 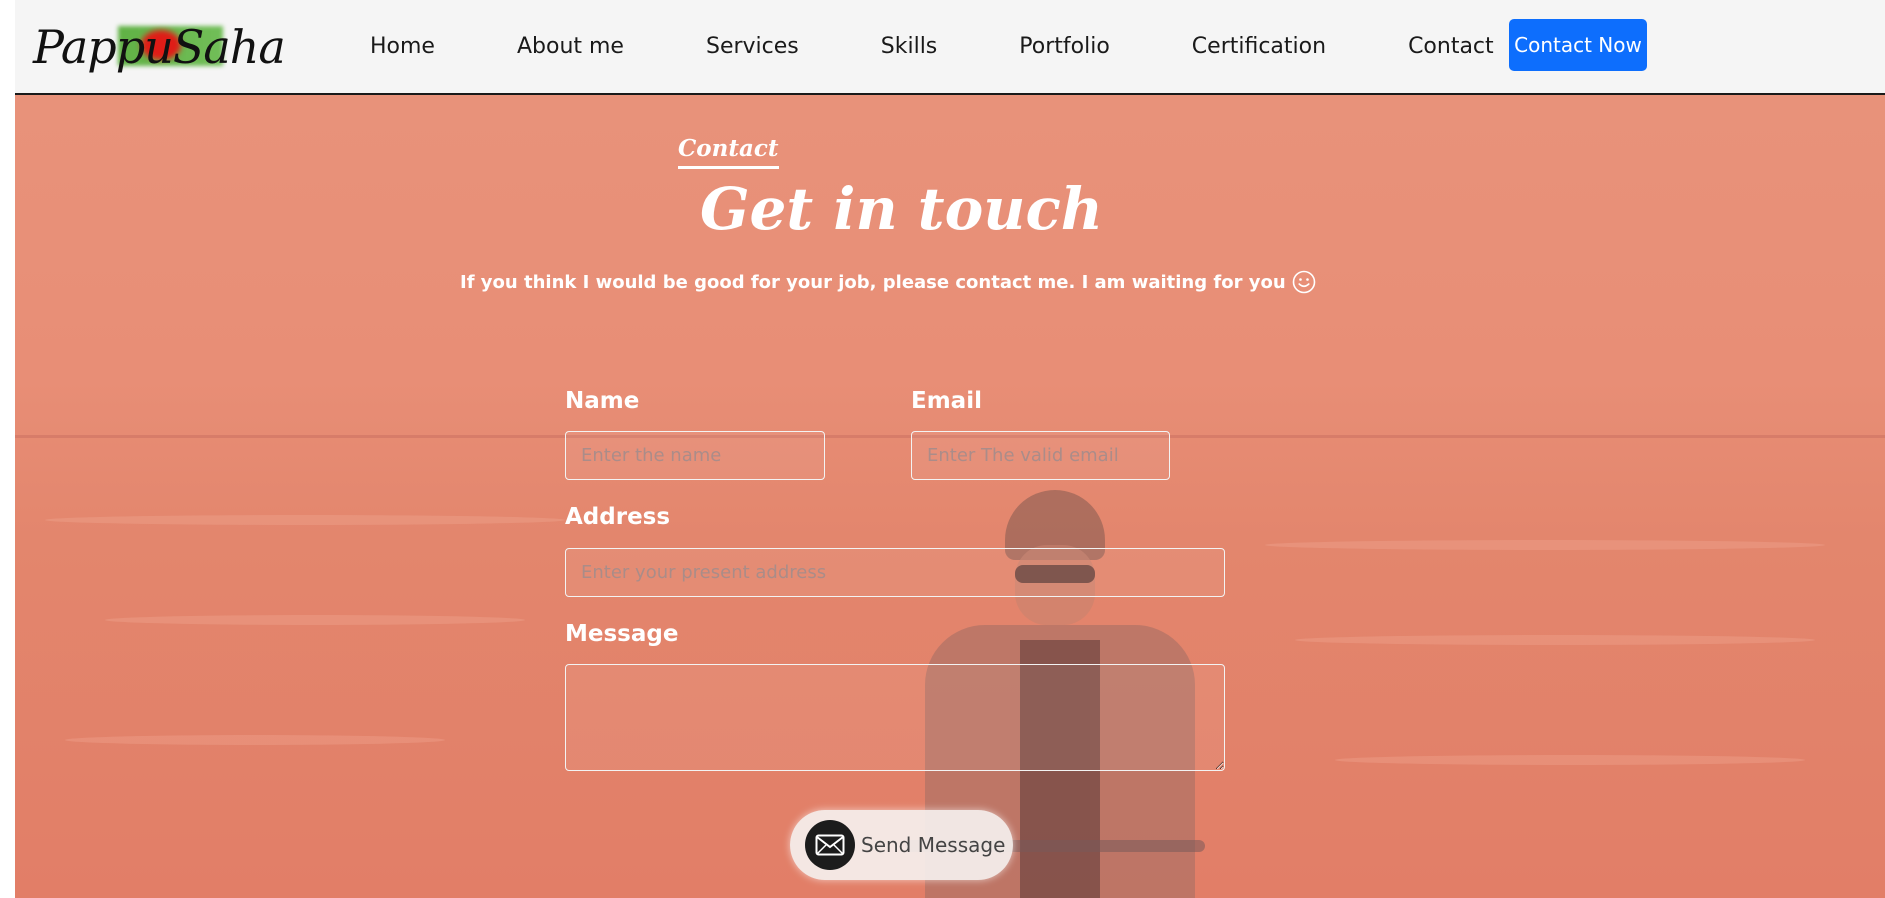 I want to click on address-input, so click(x=895, y=572).